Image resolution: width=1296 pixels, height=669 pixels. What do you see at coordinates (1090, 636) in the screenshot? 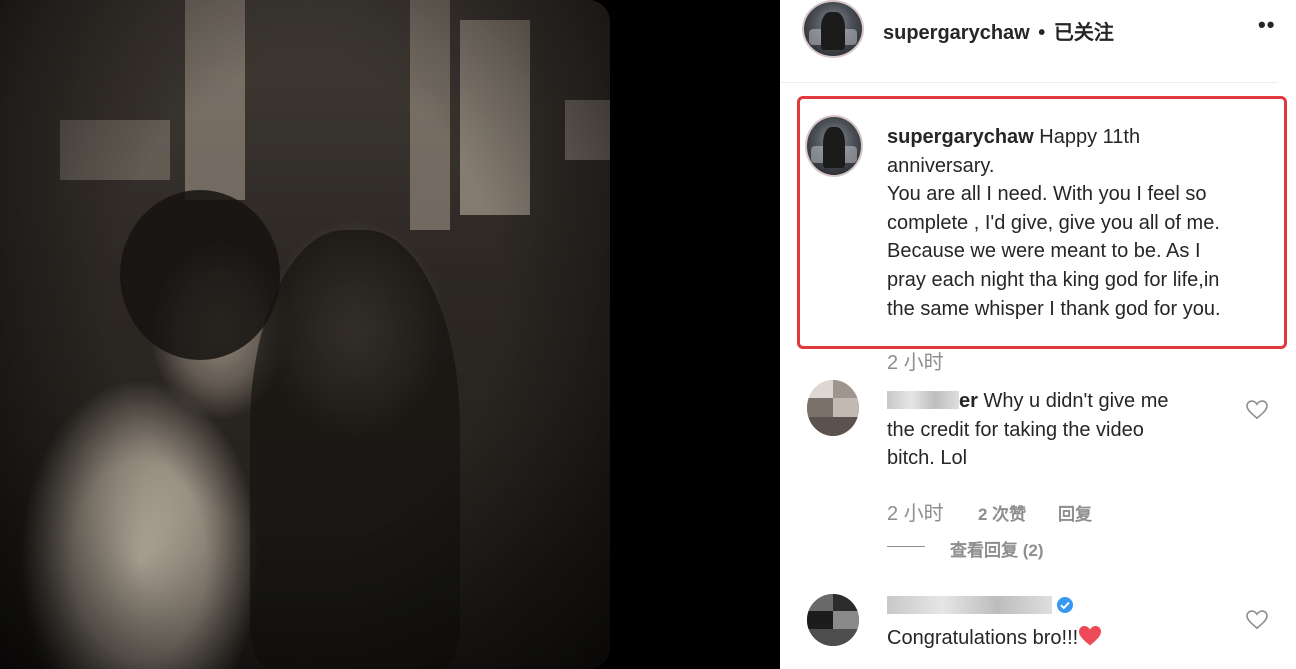
I see `red-heart-emoji-icon` at bounding box center [1090, 636].